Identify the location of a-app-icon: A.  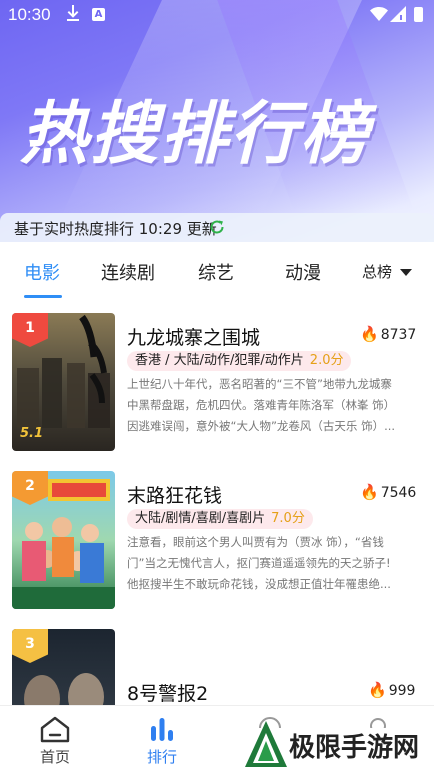
(98, 14).